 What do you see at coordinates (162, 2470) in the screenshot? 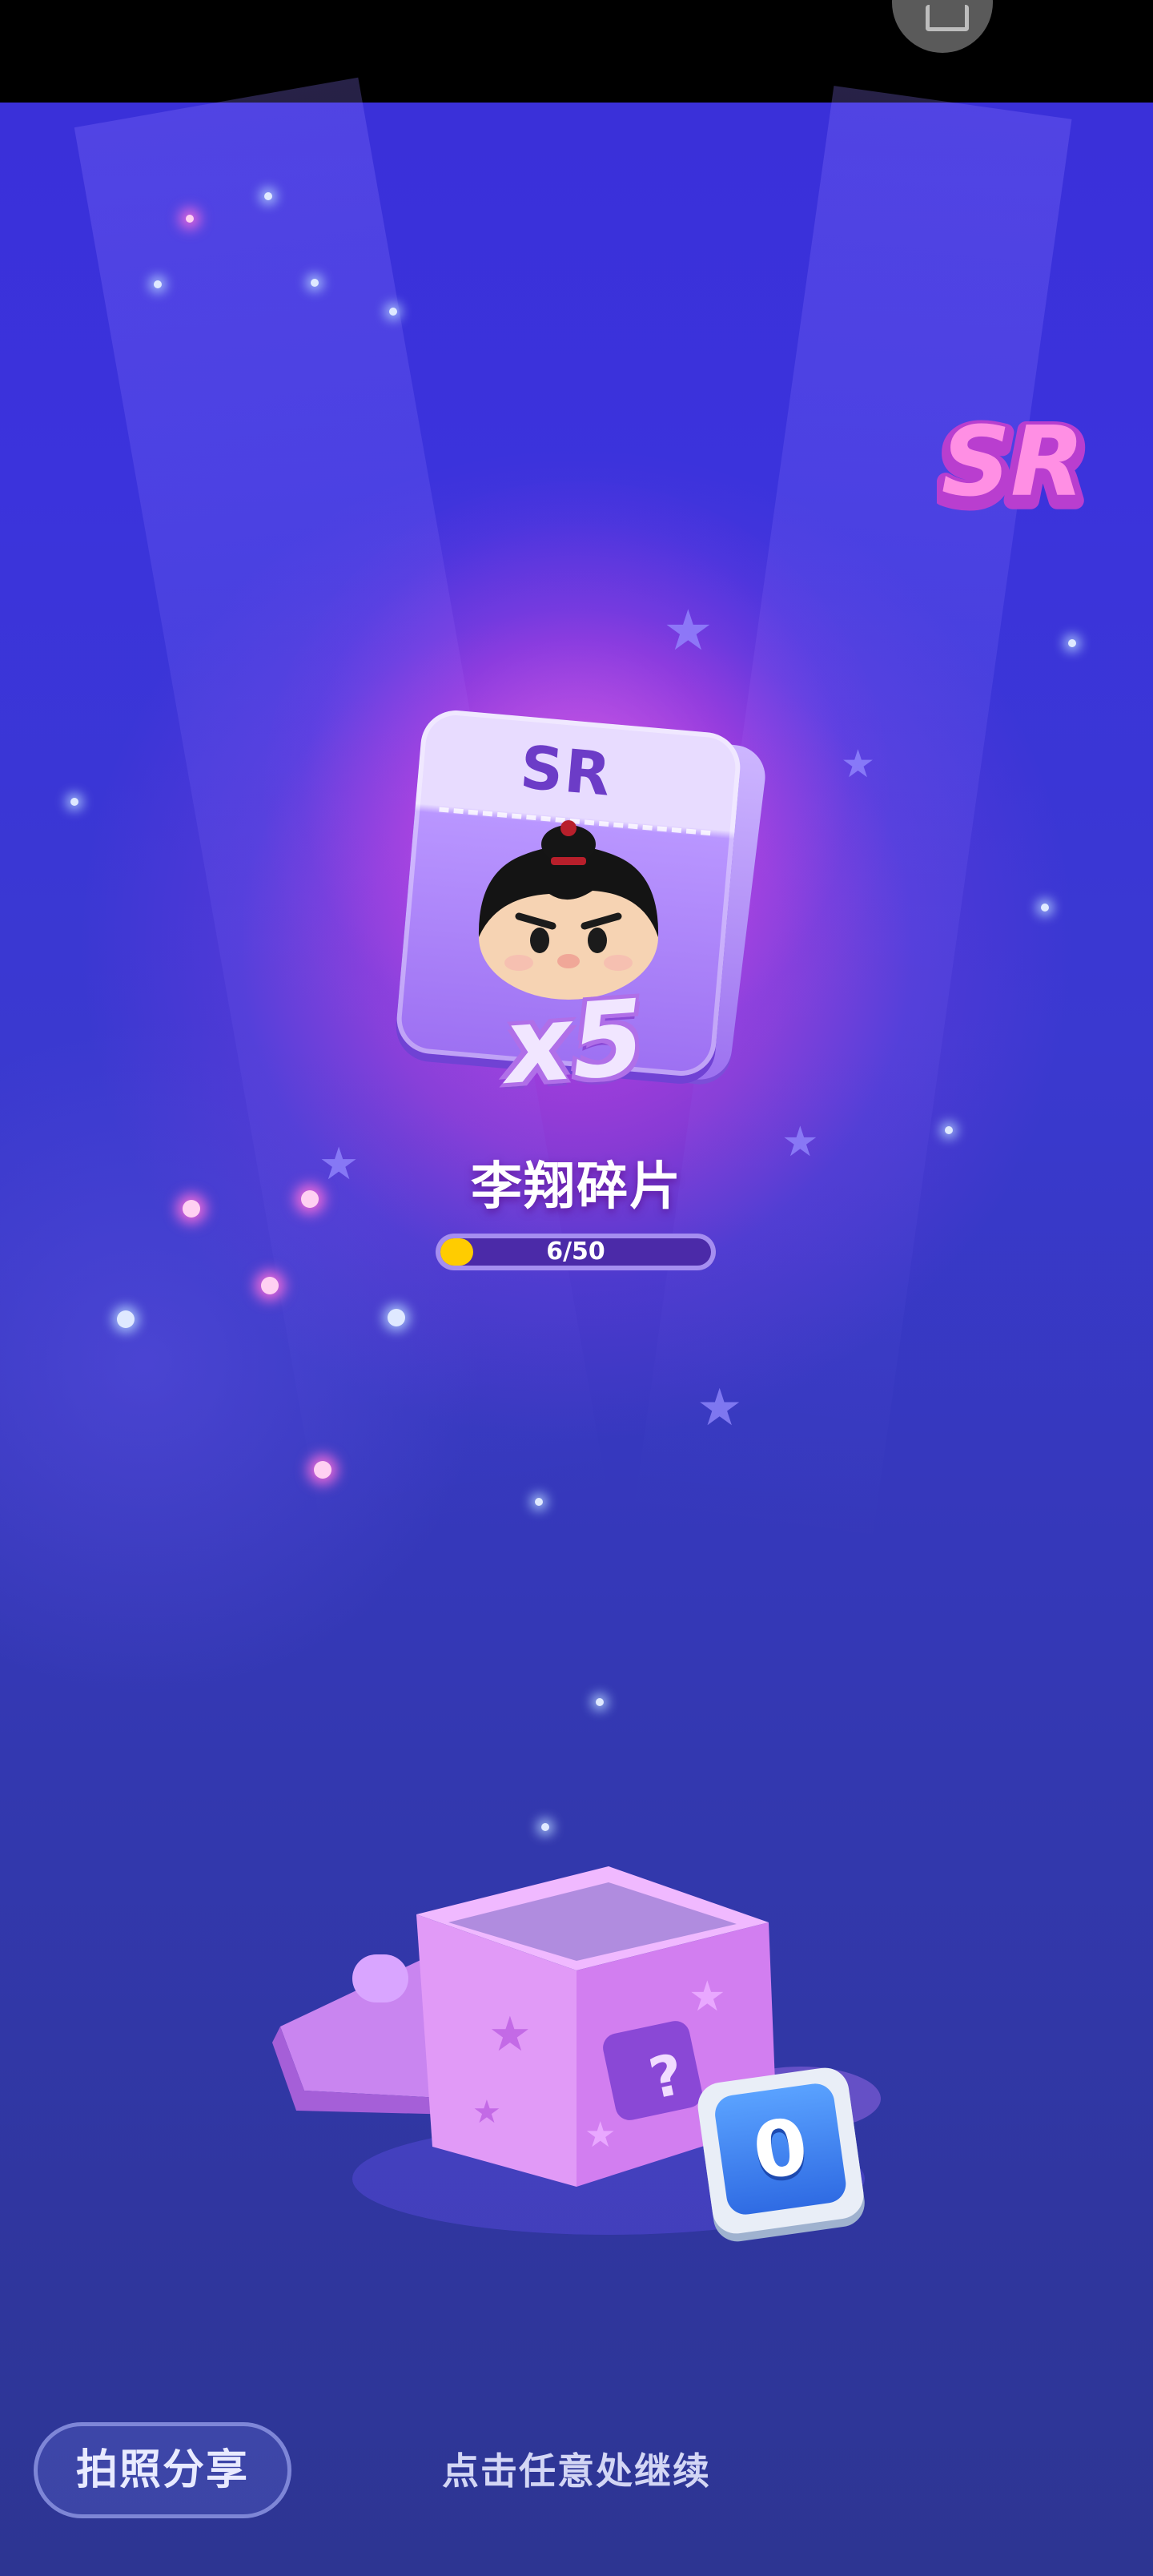
I see `share-photo-button: 拍照分享` at bounding box center [162, 2470].